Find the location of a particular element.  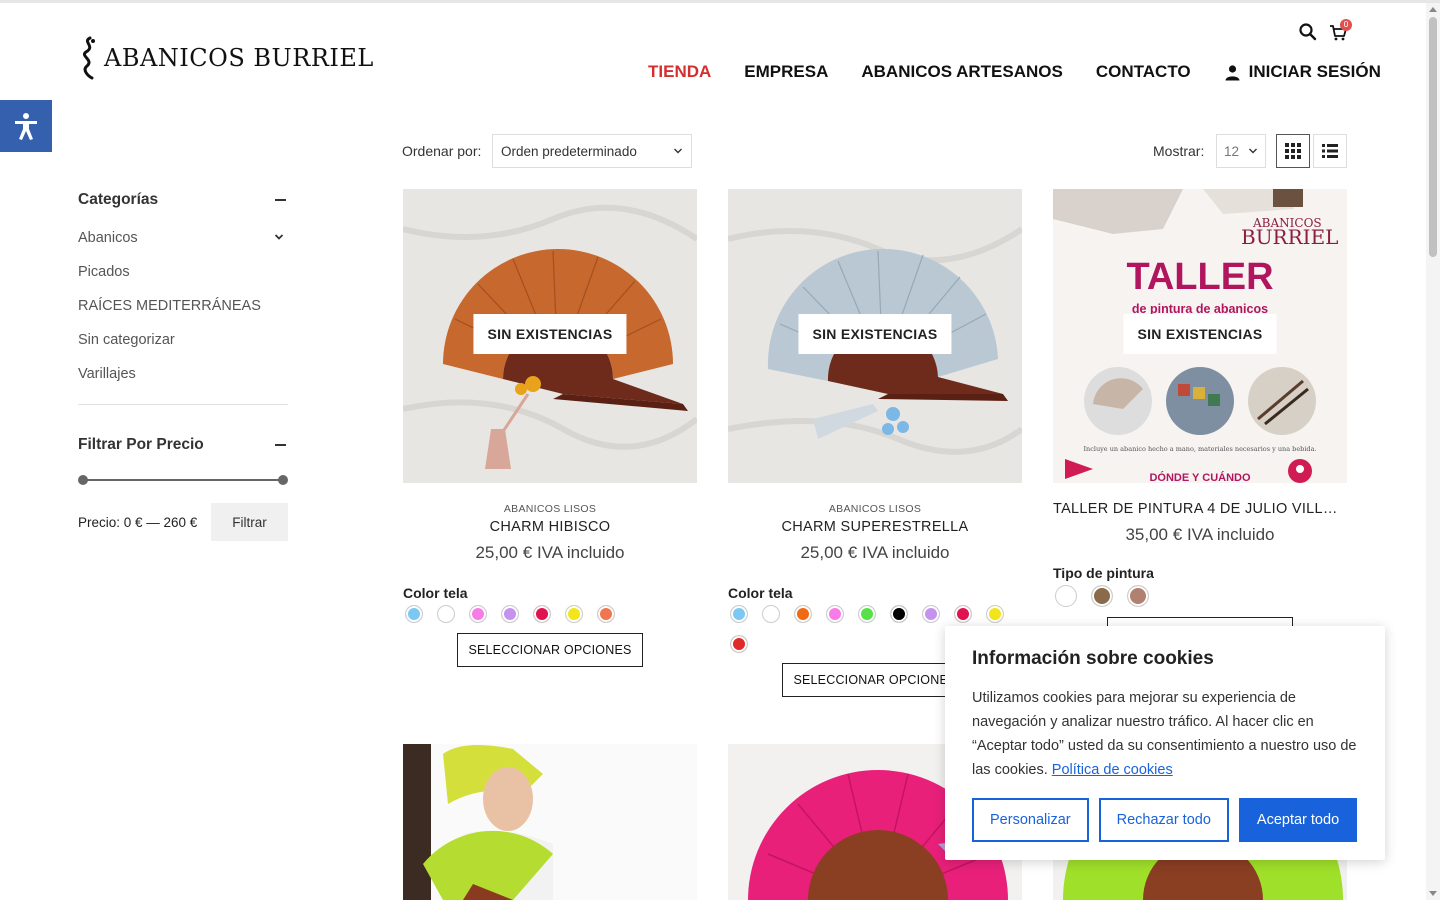

logo-text: ABANICOS BURRIEL is located at coordinates (239, 58).